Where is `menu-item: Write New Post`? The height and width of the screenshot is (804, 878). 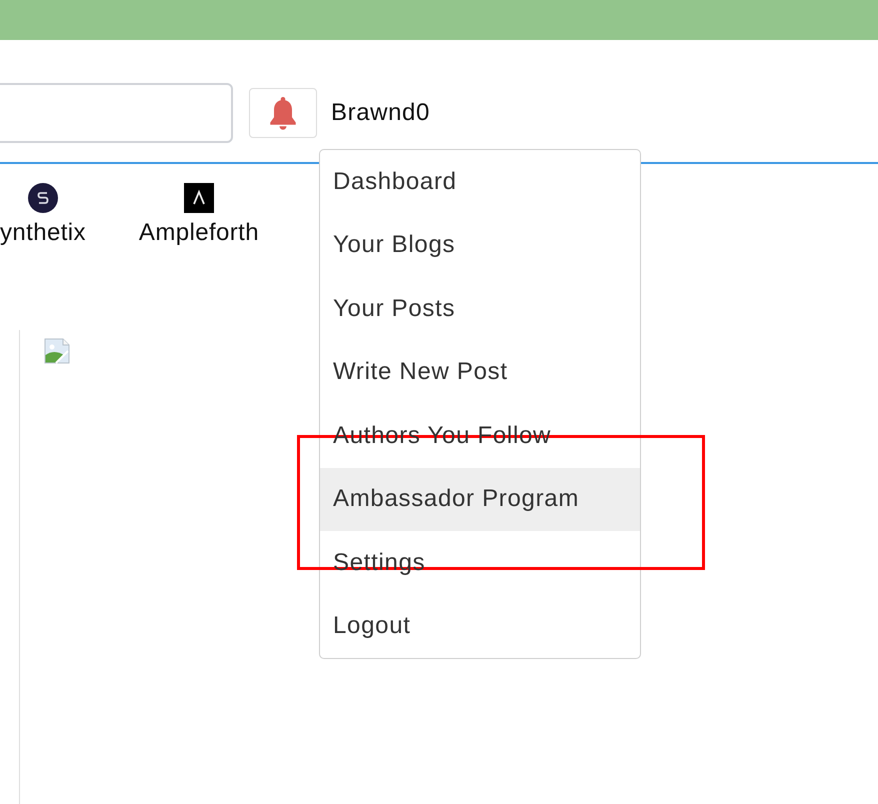 menu-item: Write New Post is located at coordinates (480, 372).